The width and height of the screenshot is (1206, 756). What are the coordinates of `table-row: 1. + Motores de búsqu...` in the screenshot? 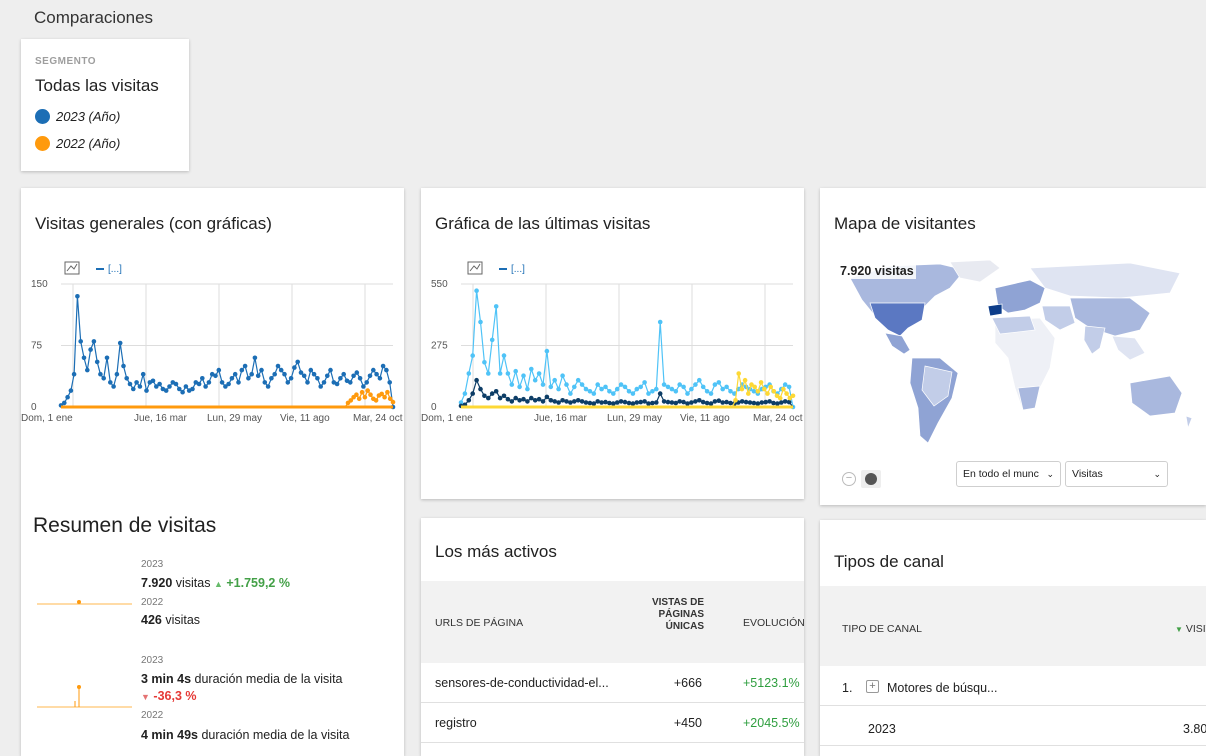 It's located at (1013, 686).